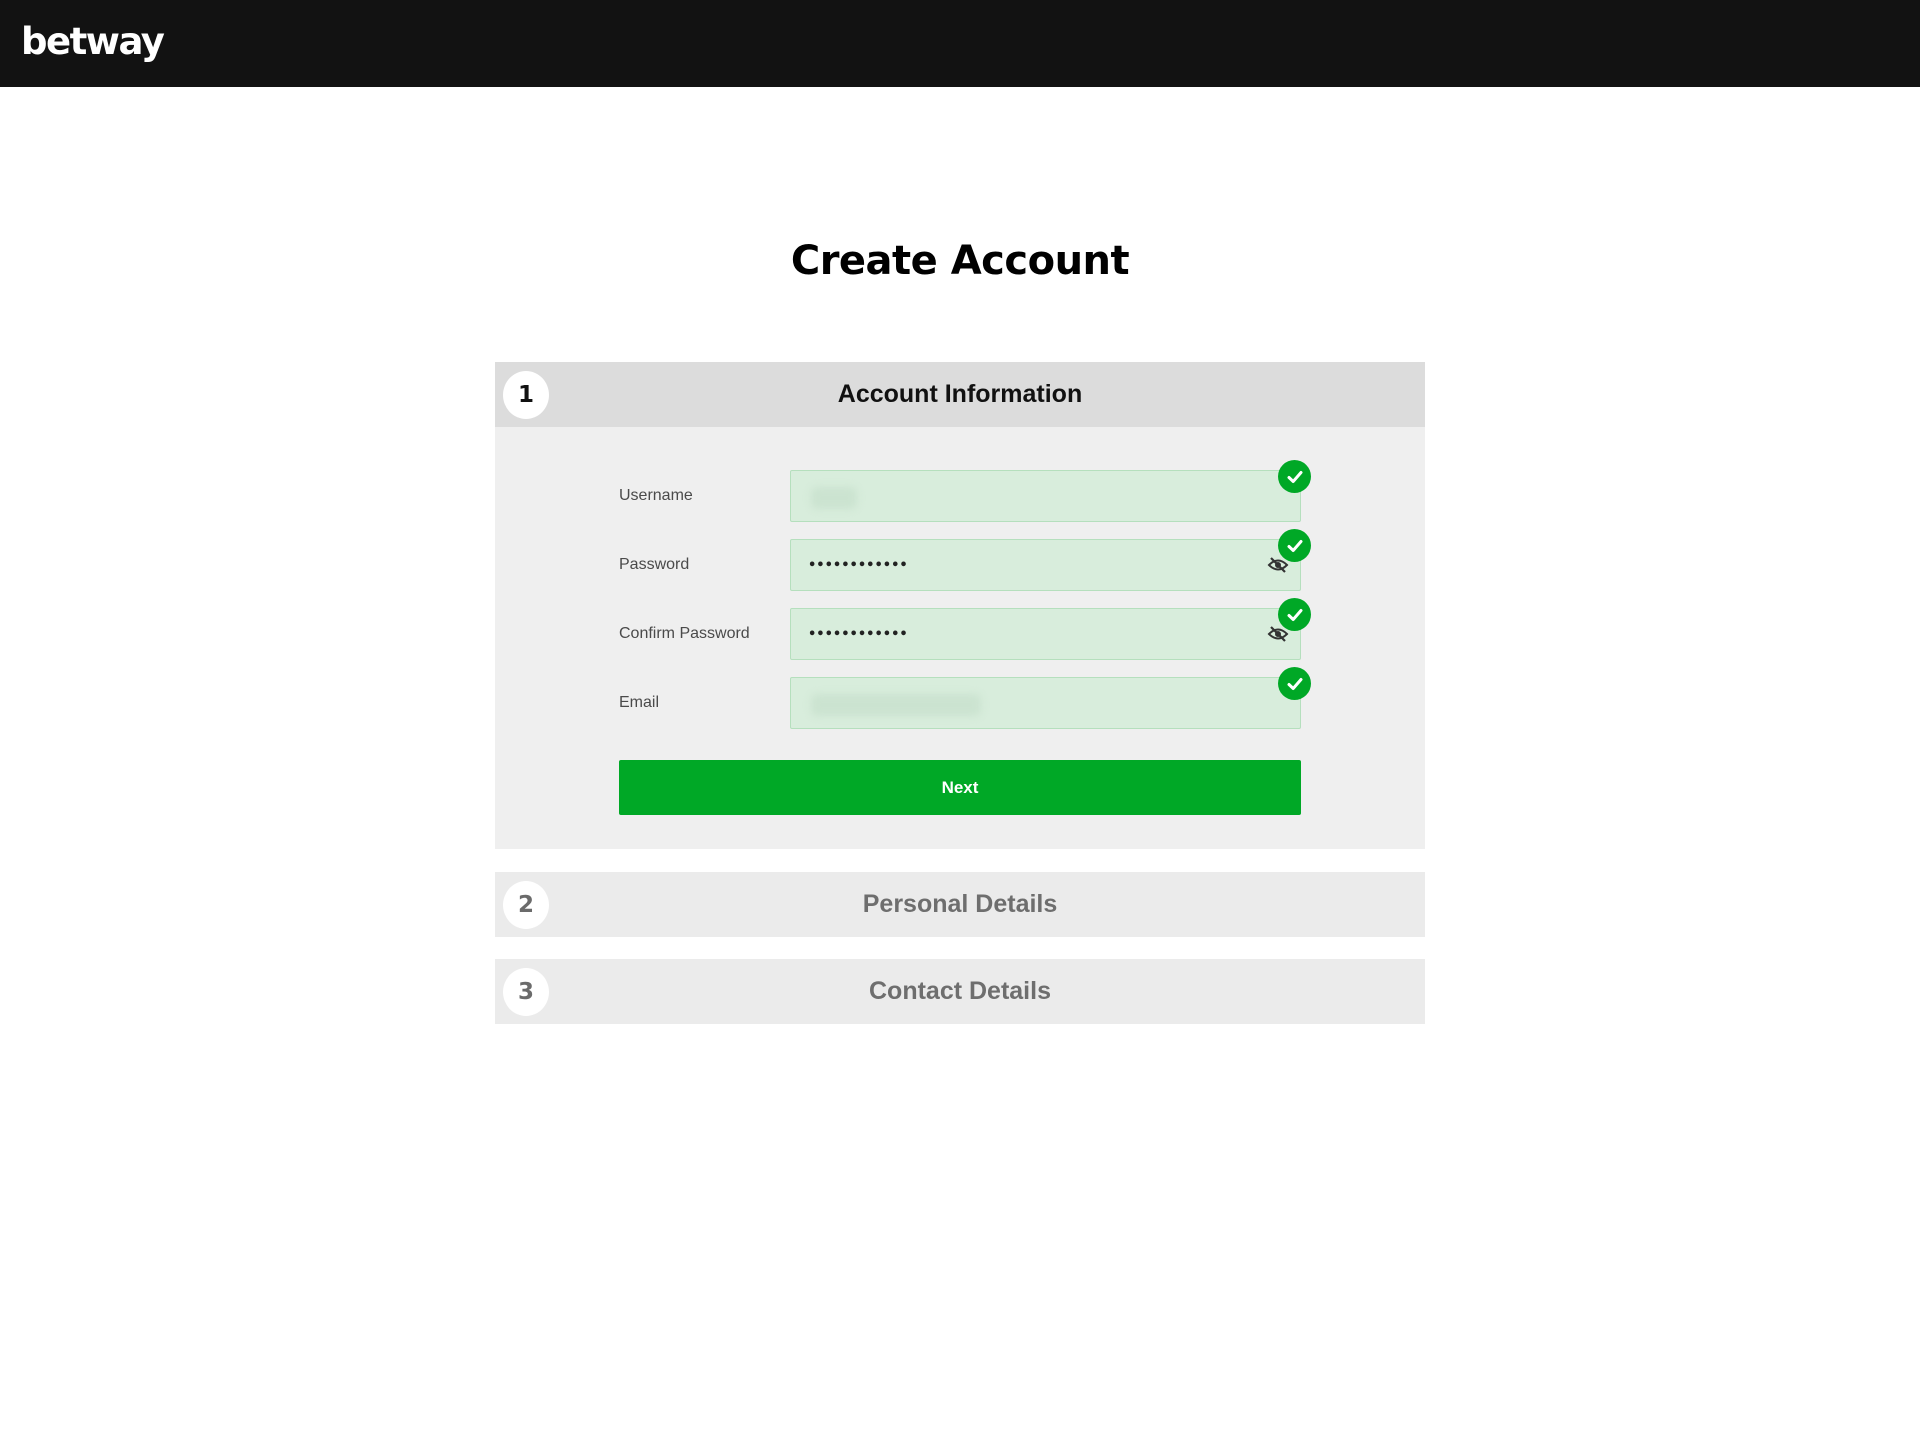  What do you see at coordinates (654, 564) in the screenshot?
I see `password-label: Password` at bounding box center [654, 564].